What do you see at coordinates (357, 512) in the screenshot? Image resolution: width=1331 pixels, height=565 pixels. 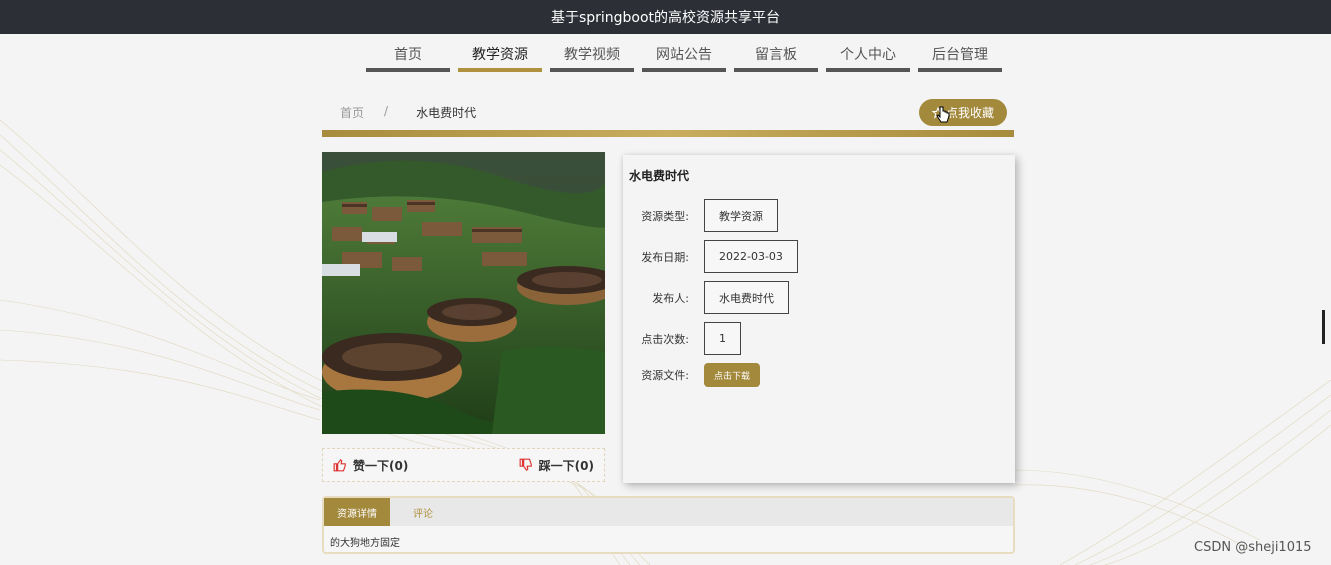 I see `tab-resource-details: 资源详情` at bounding box center [357, 512].